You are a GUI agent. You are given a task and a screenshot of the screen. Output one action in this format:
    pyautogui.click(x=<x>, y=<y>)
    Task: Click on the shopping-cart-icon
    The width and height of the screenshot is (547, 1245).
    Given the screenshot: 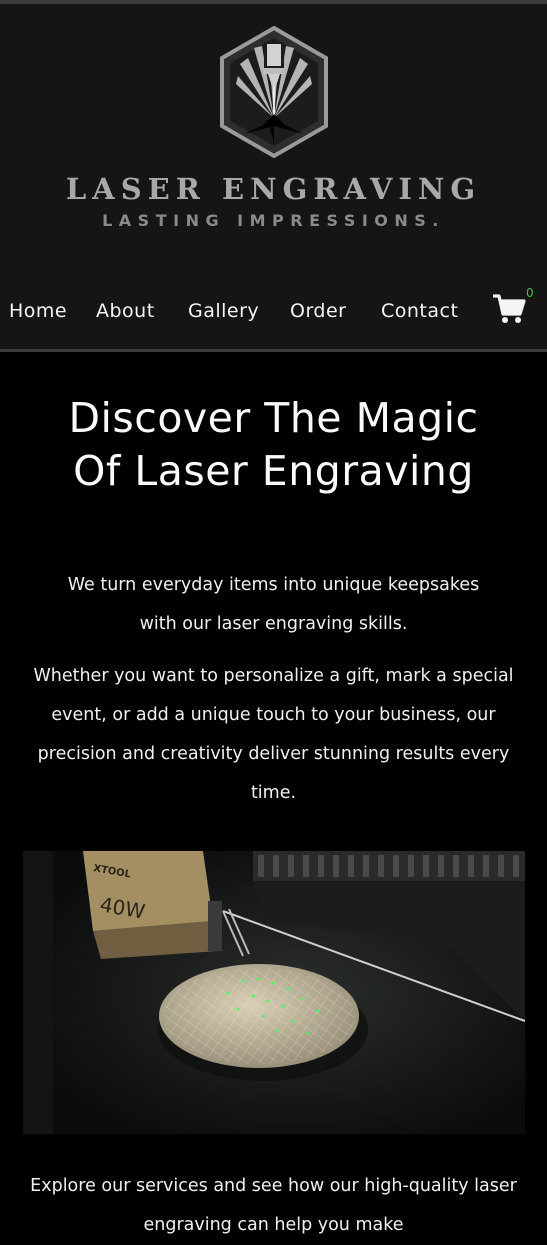 What is the action you would take?
    pyautogui.click(x=509, y=308)
    